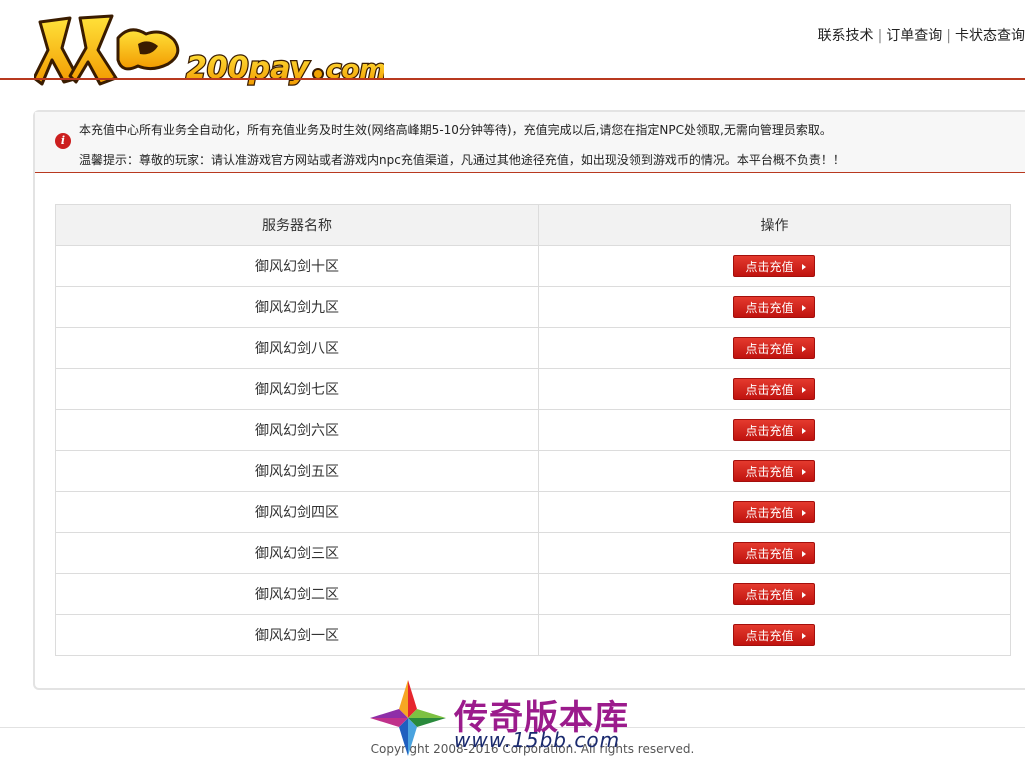 The height and width of the screenshot is (766, 1025). Describe the element at coordinates (63, 141) in the screenshot. I see `info-icon: i` at that location.